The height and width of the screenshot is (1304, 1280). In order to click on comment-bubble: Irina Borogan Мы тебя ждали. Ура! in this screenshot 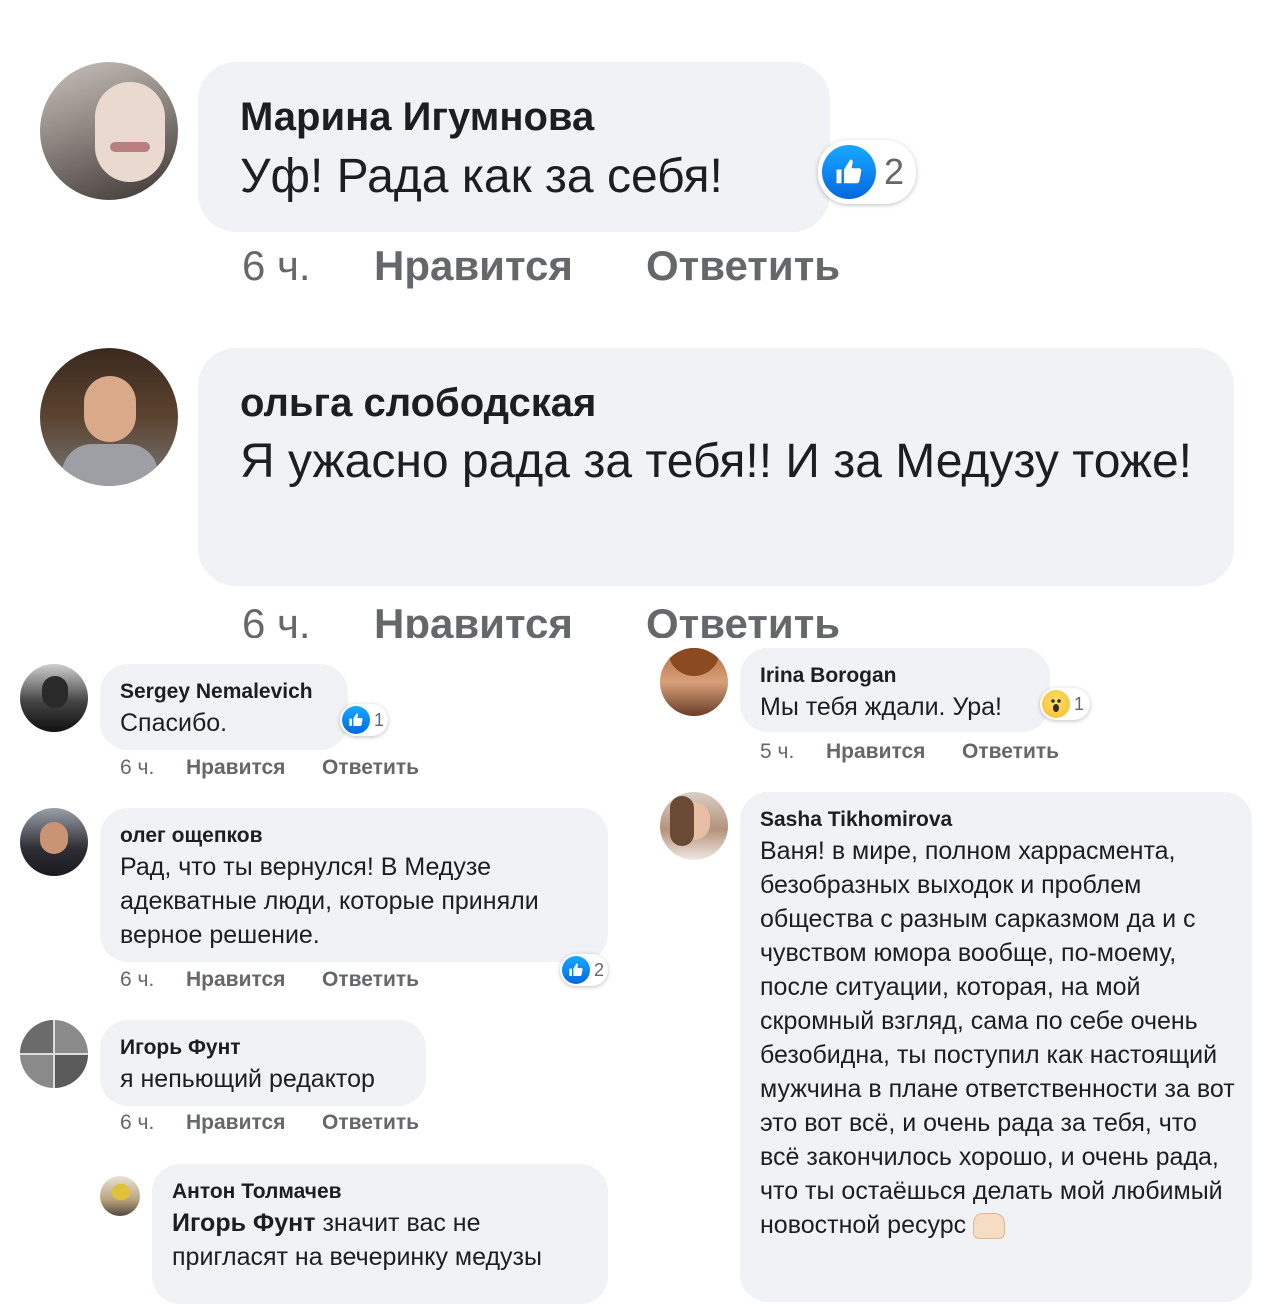, I will do `click(895, 690)`.